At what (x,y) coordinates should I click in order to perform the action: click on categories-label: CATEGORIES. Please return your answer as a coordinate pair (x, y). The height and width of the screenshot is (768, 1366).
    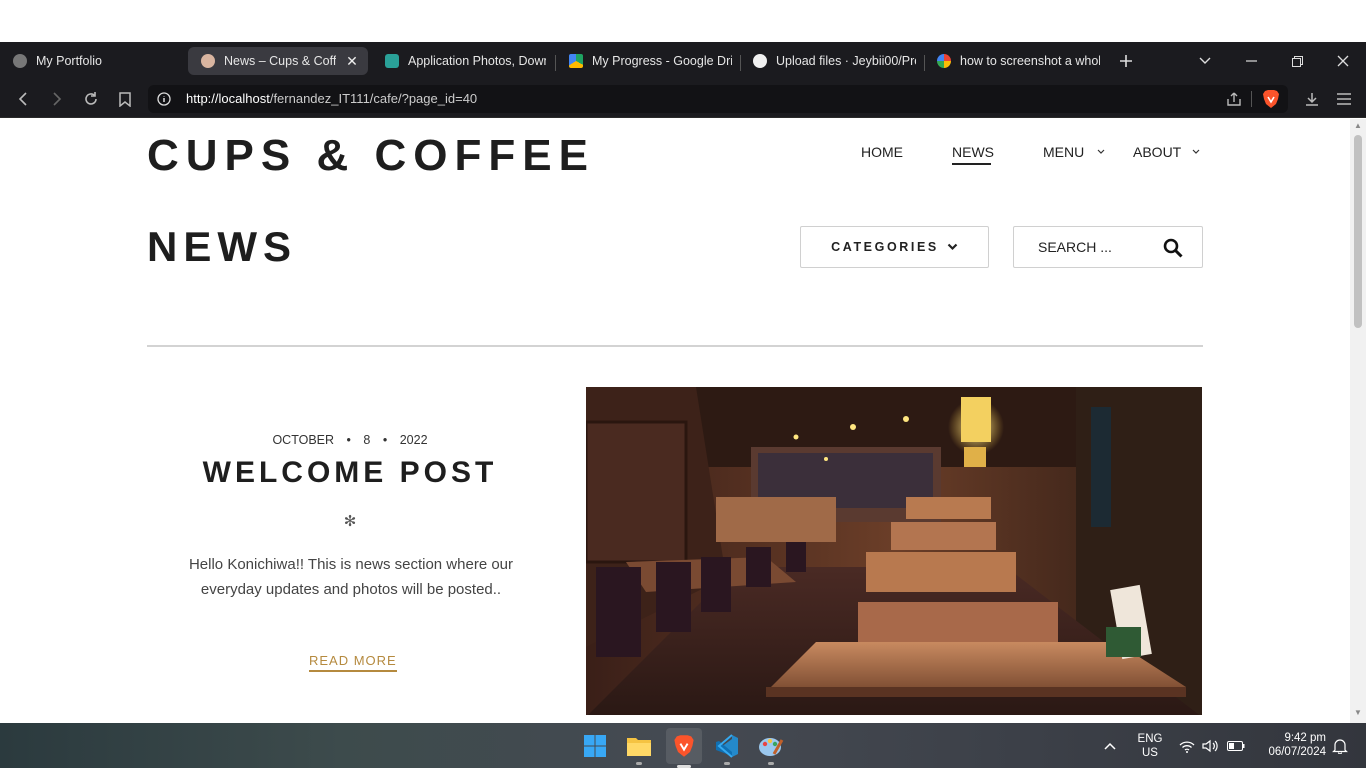
    Looking at the image, I should click on (885, 247).